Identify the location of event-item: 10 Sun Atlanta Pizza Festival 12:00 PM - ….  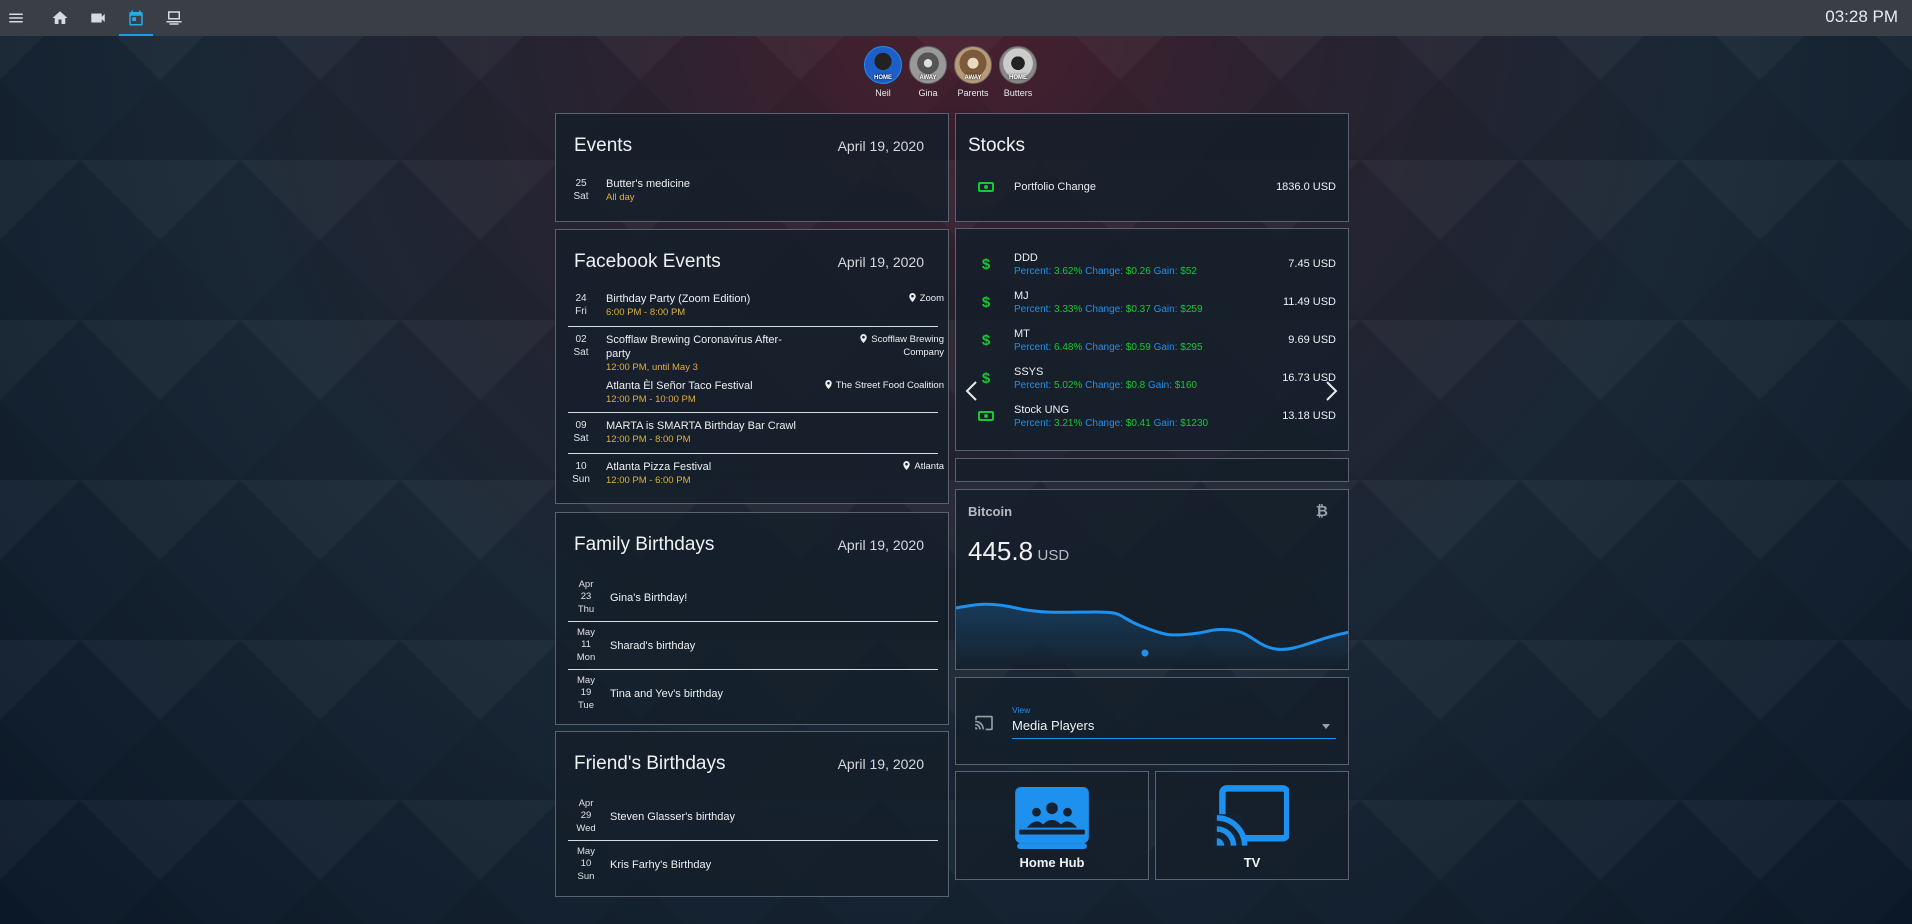
(752, 477).